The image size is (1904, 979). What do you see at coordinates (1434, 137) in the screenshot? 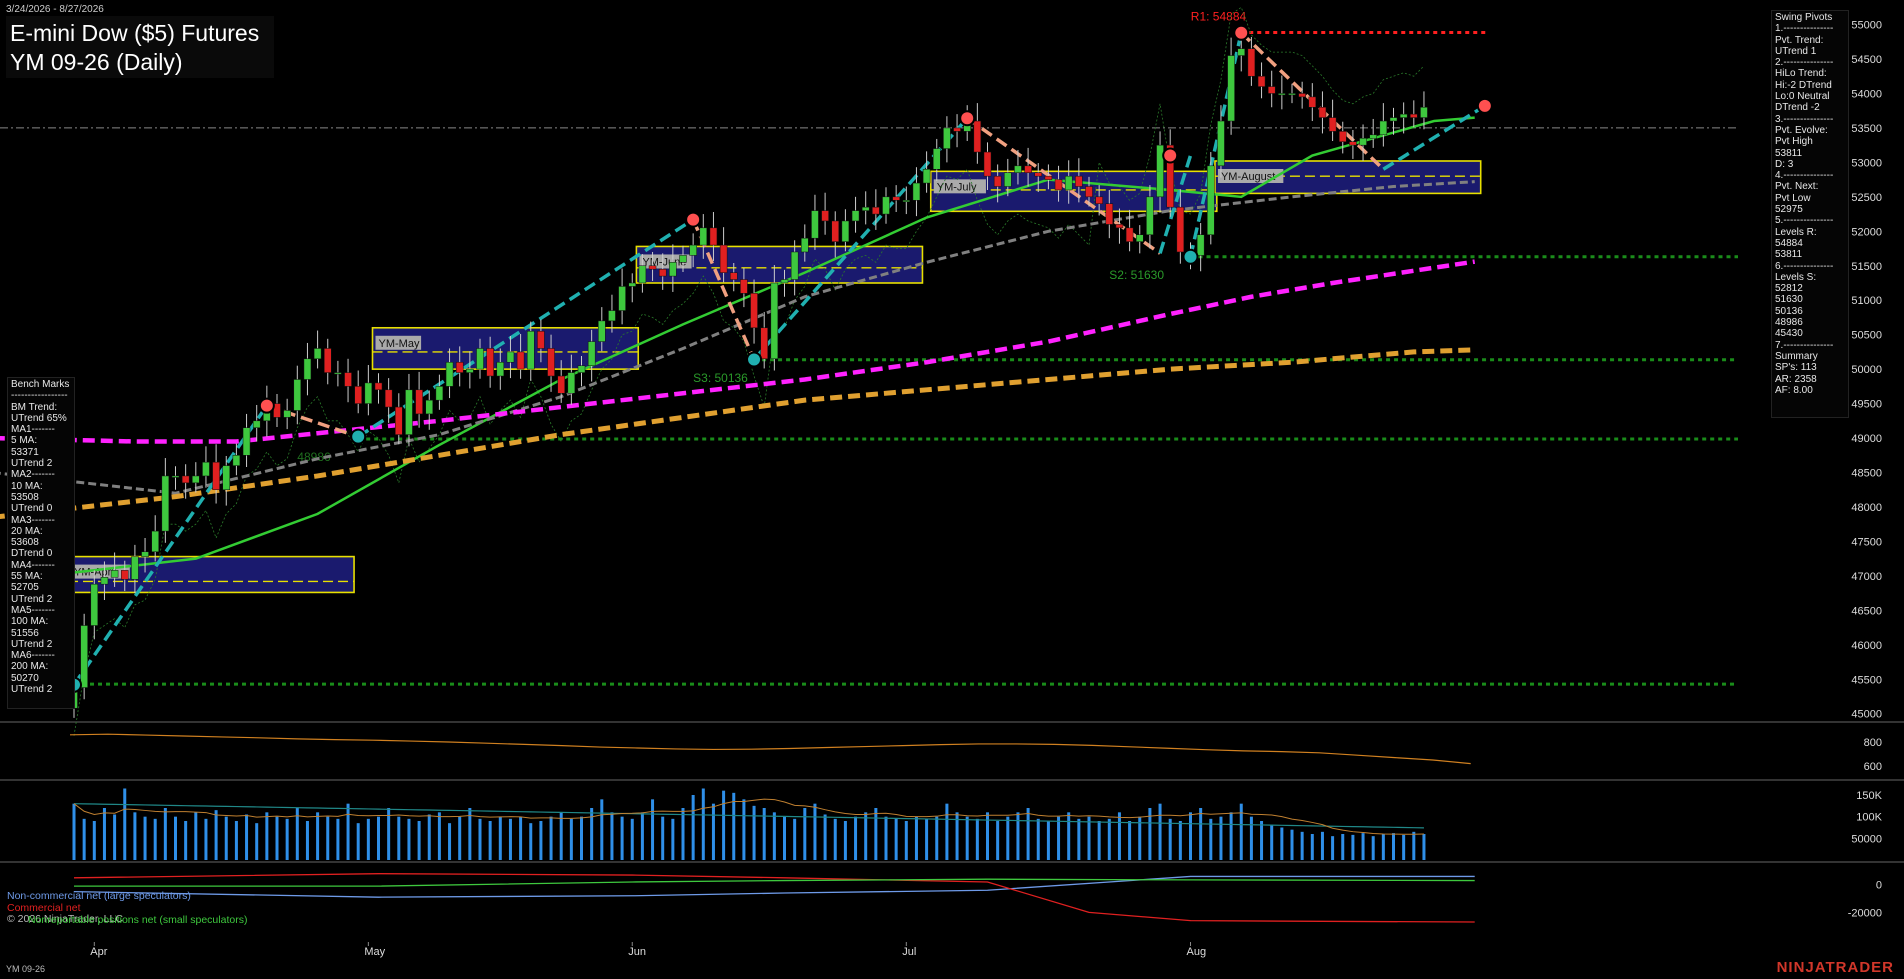
I see `swing-line` at bounding box center [1434, 137].